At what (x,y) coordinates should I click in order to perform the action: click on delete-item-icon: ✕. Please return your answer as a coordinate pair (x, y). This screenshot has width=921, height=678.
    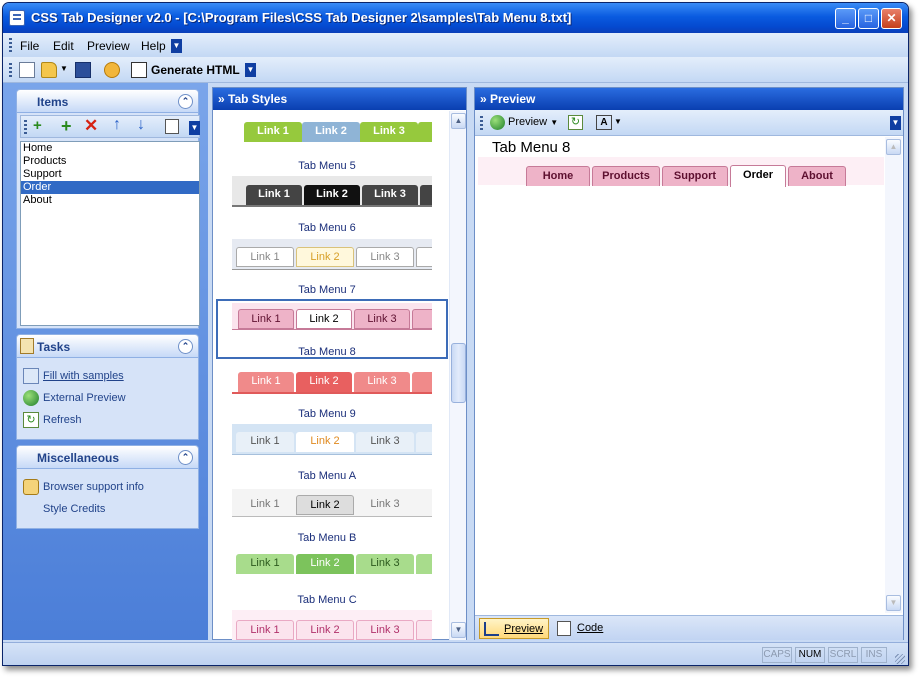
    Looking at the image, I should click on (91, 126).